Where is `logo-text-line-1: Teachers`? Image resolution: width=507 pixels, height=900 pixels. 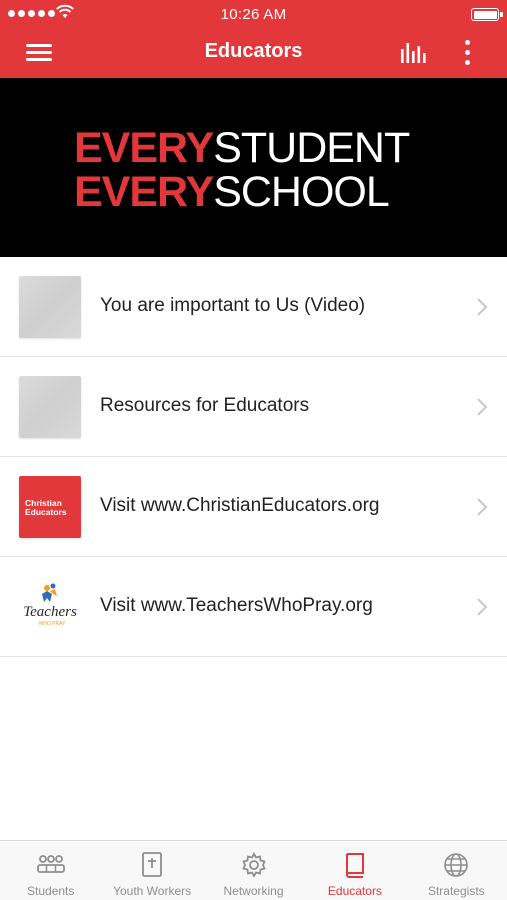
logo-text-line-1: Teachers is located at coordinates (50, 612).